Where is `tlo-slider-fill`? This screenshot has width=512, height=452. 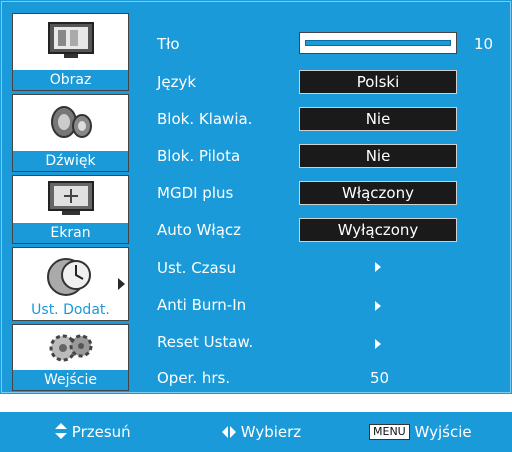
tlo-slider-fill is located at coordinates (378, 43).